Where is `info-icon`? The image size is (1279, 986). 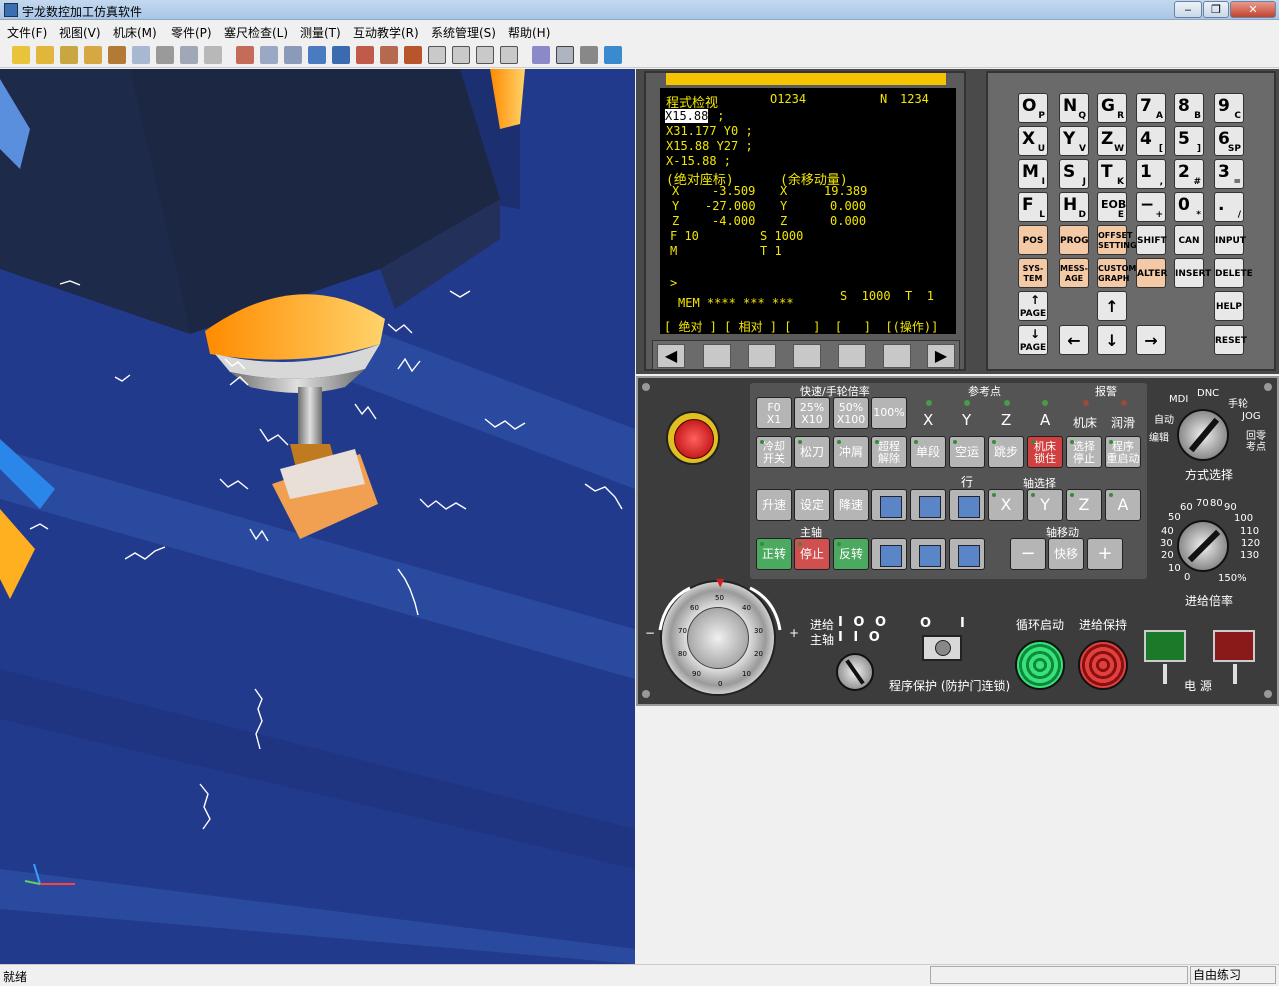 info-icon is located at coordinates (613, 55).